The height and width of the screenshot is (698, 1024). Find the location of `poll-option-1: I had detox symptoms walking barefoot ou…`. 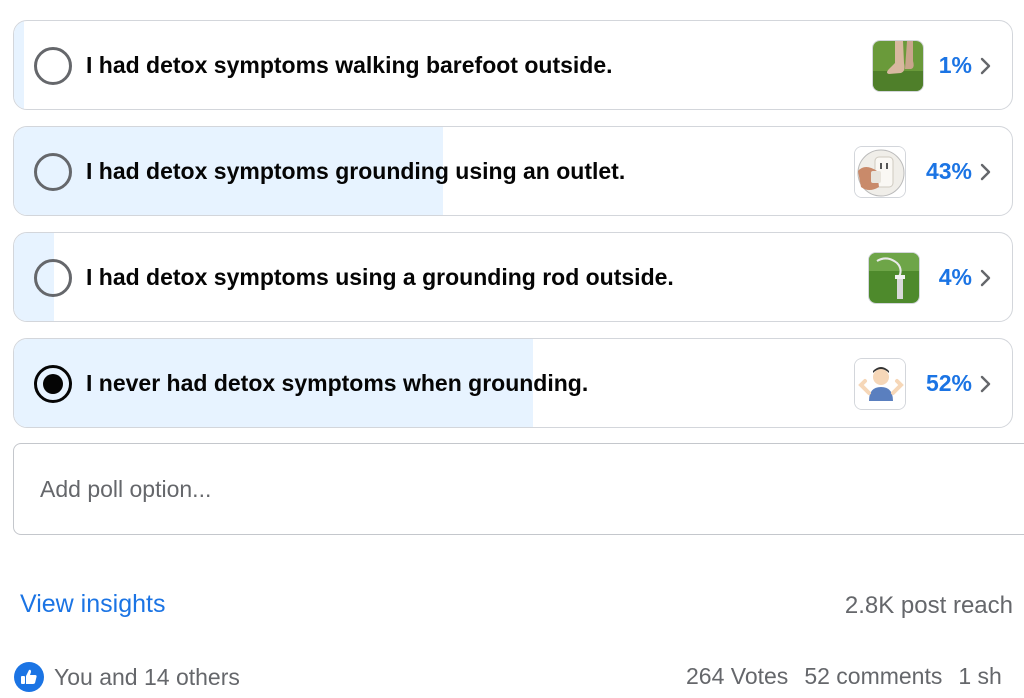

poll-option-1: I had detox symptoms walking barefoot ou… is located at coordinates (513, 65).